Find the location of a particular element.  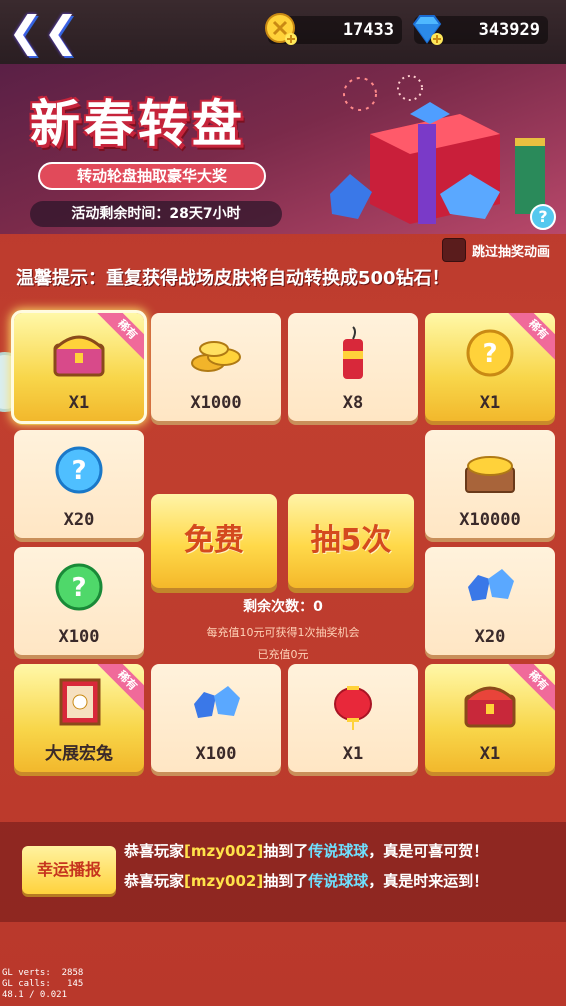

banner-gift-icon is located at coordinates (437, 149).